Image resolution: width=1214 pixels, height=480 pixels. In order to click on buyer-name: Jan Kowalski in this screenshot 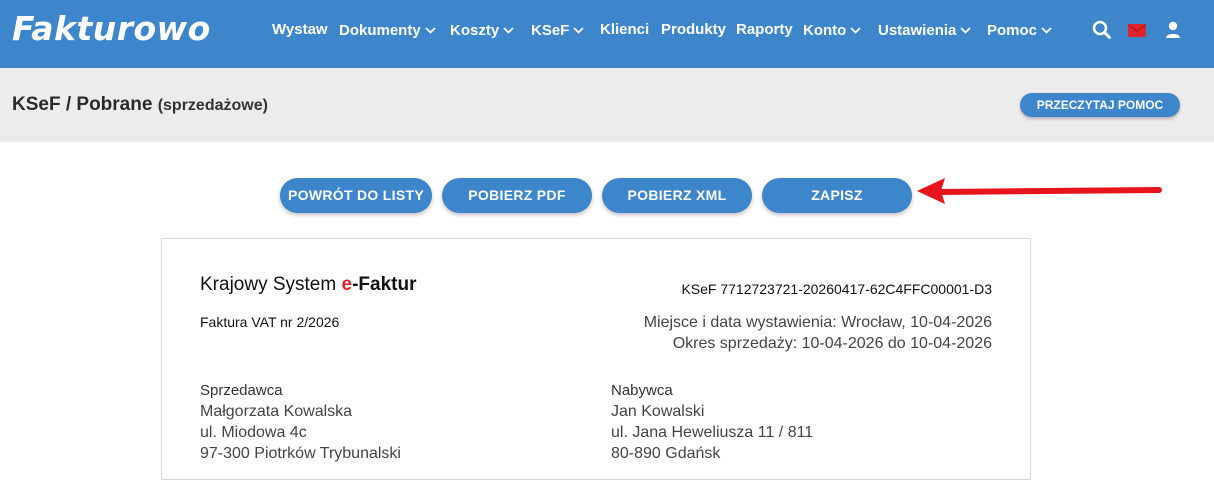, I will do `click(658, 411)`.